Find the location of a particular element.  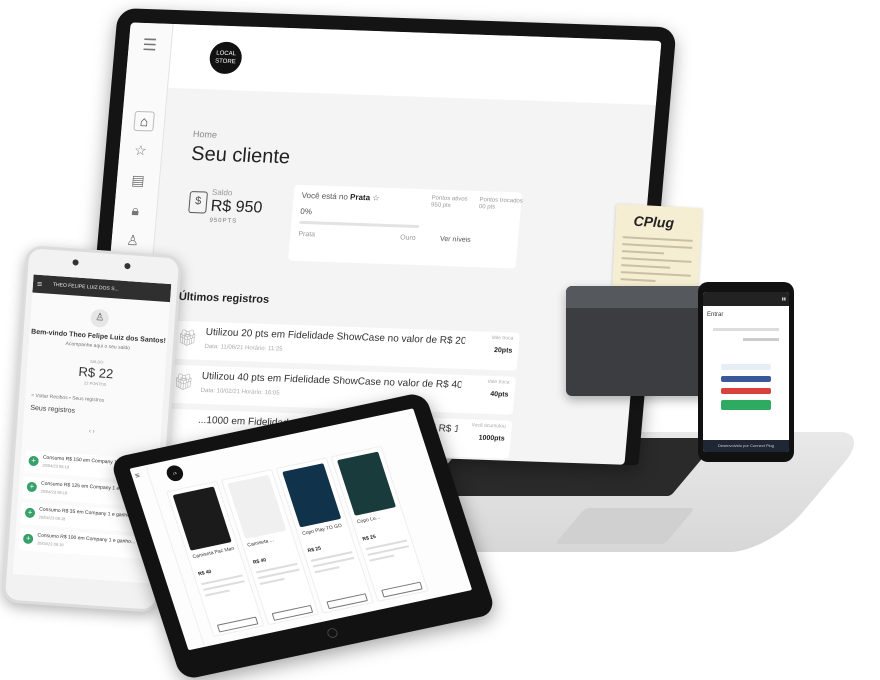

wallet-icon: $ is located at coordinates (198, 202).